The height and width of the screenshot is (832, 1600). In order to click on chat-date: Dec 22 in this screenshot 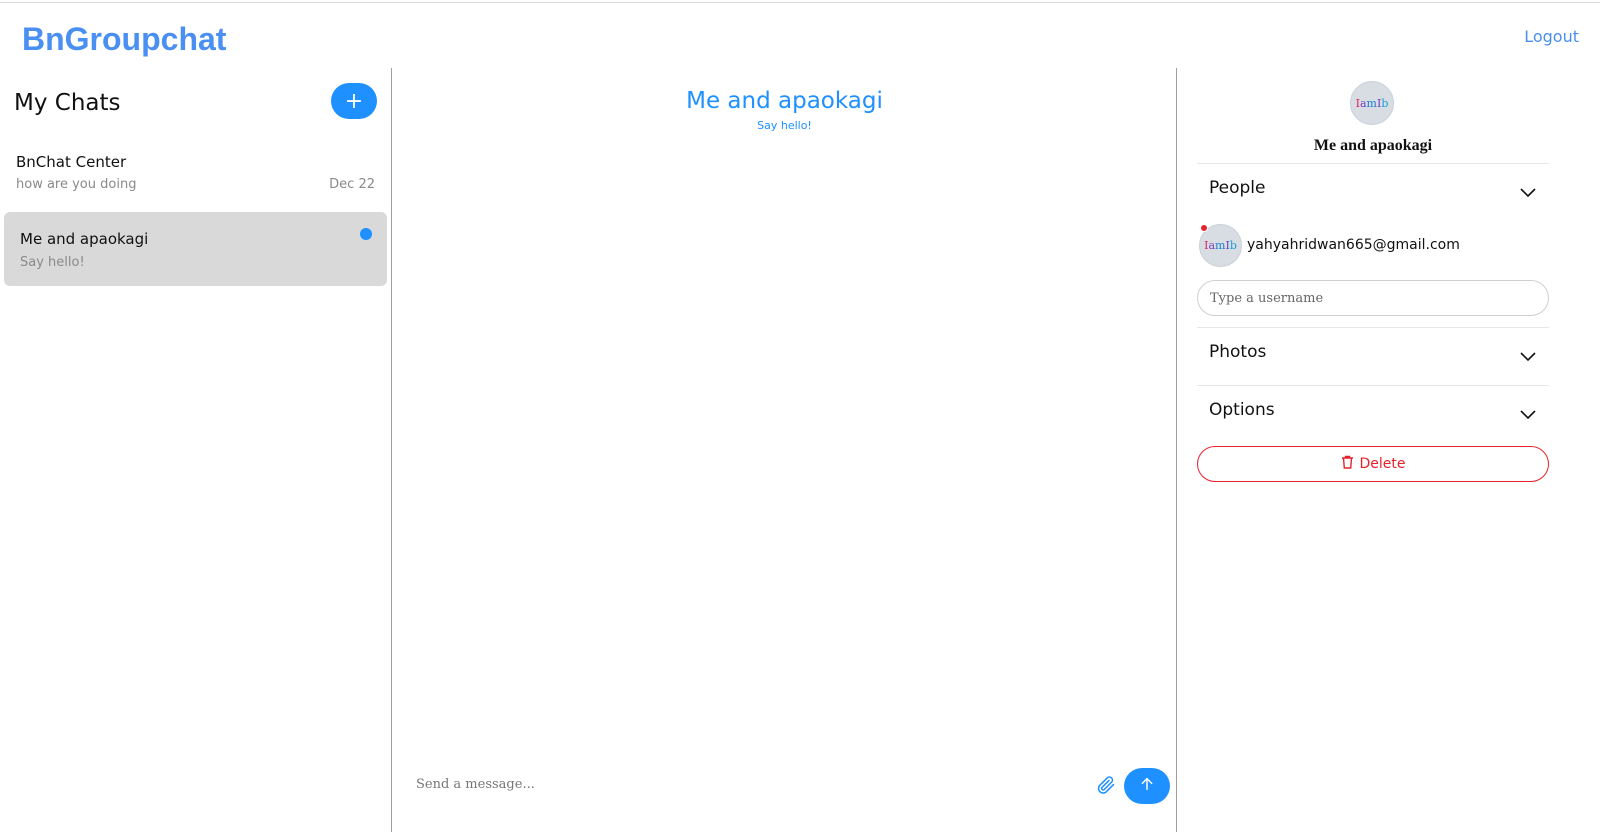, I will do `click(352, 184)`.